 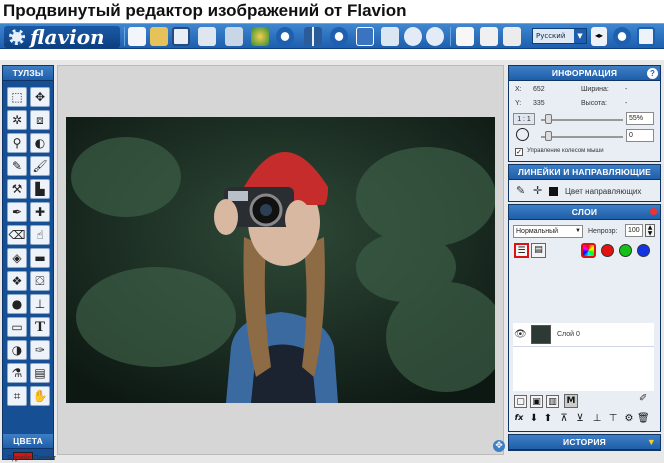 I want to click on flatten-icon: ⊤, so click(x=613, y=418).